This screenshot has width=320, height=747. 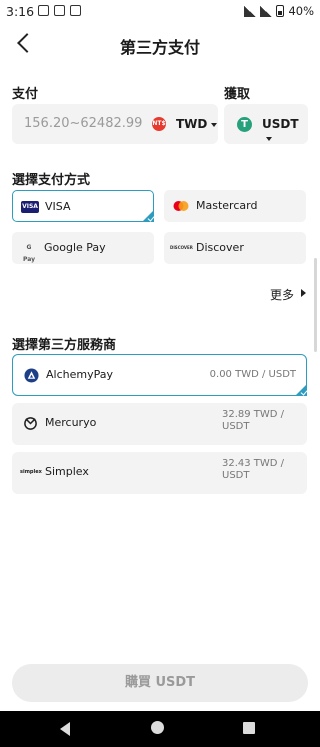 I want to click on status-time: 3:16, so click(x=20, y=11).